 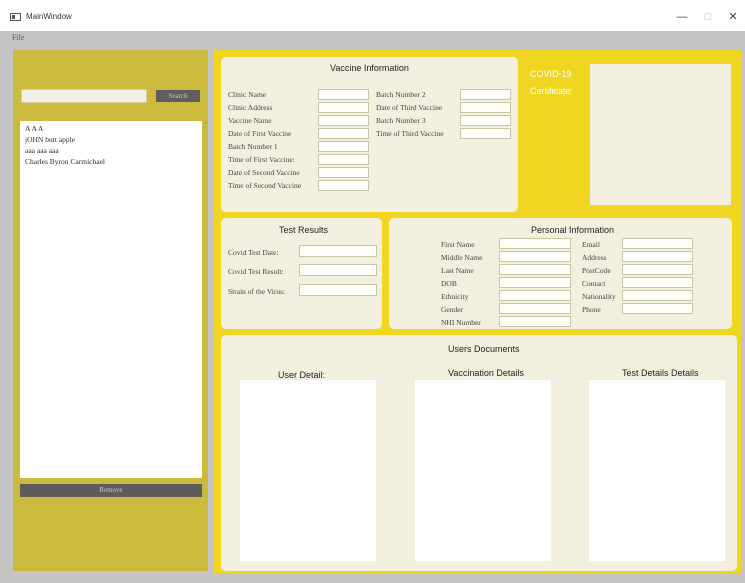 What do you see at coordinates (599, 296) in the screenshot?
I see `nationality-label: Nationality` at bounding box center [599, 296].